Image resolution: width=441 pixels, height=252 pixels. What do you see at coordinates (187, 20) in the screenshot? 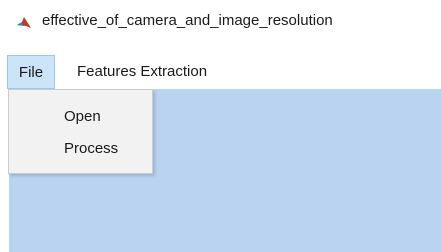
I see `window-title: effective_of_camera_and_image_resolution` at bounding box center [187, 20].